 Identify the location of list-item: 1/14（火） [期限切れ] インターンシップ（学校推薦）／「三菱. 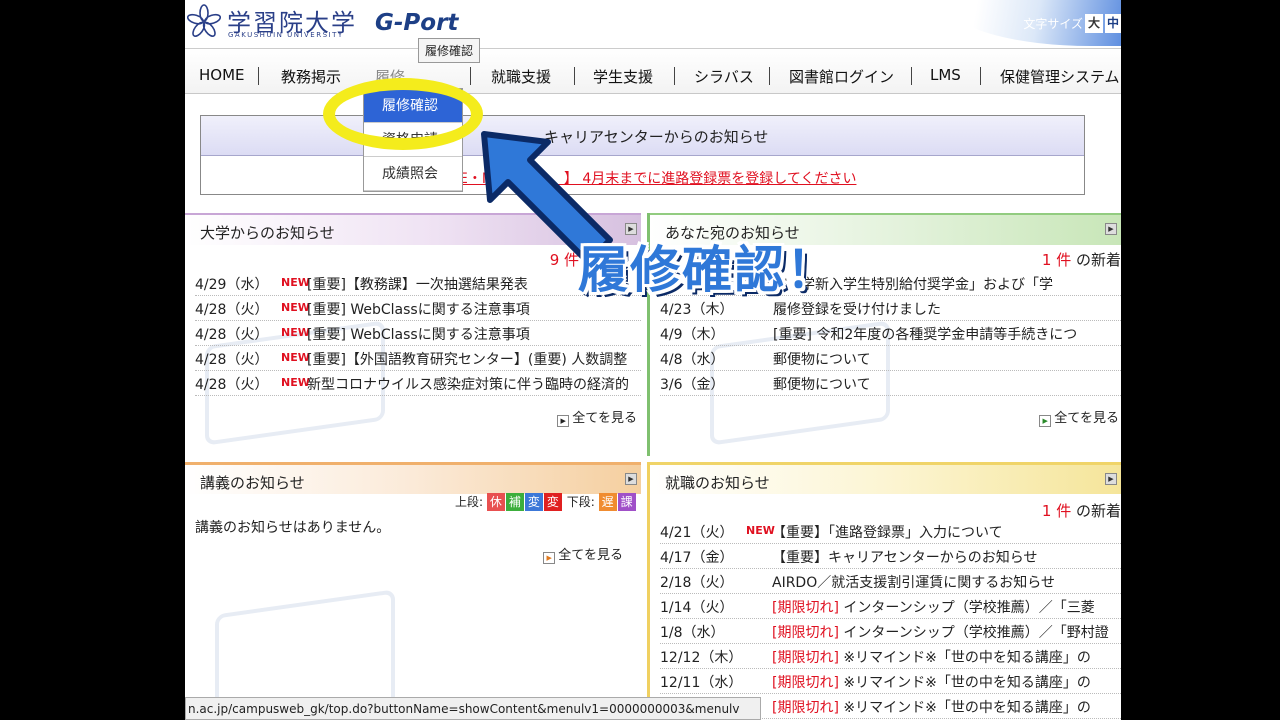
(890, 606).